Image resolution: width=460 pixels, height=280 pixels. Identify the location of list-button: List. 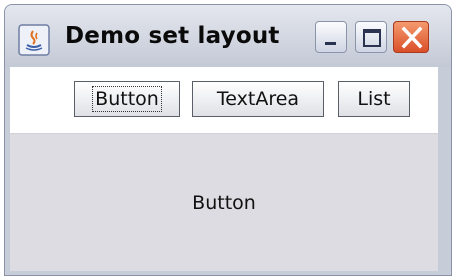
(374, 99).